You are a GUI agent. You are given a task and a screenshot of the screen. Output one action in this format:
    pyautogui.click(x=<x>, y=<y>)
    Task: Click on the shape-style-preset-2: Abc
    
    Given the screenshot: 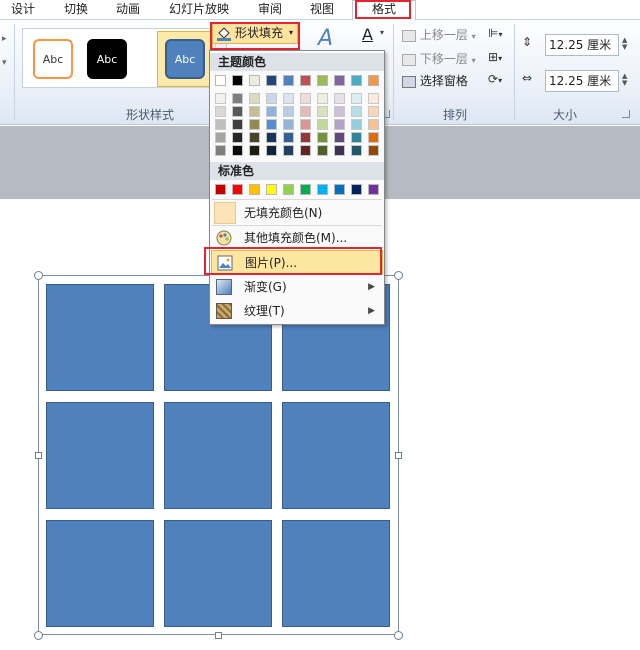 What is the action you would take?
    pyautogui.click(x=107, y=59)
    